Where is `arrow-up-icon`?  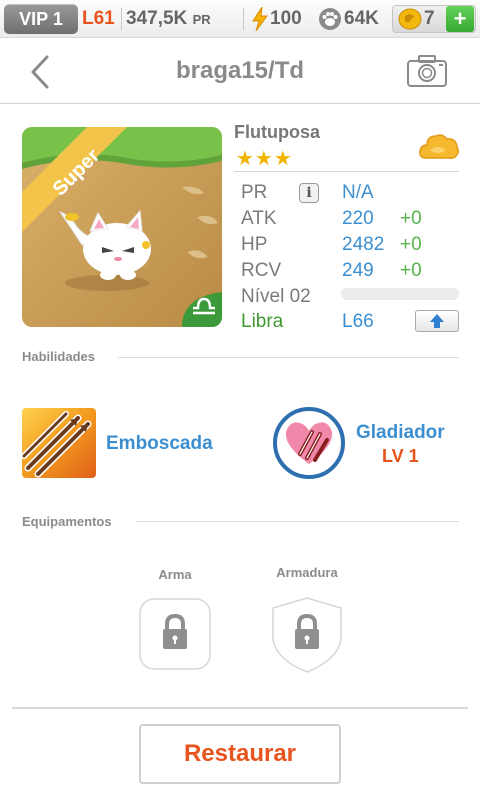 arrow-up-icon is located at coordinates (437, 321).